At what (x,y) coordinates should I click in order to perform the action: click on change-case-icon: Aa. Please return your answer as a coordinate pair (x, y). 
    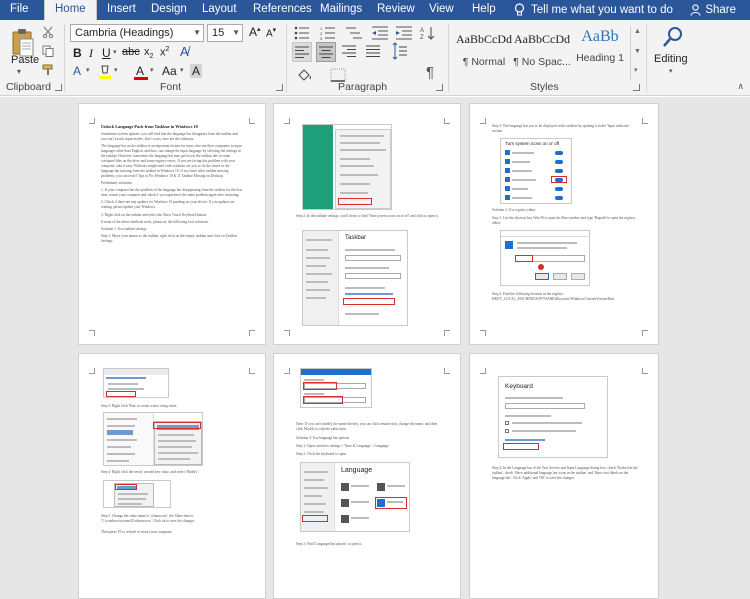
    Looking at the image, I should click on (169, 71).